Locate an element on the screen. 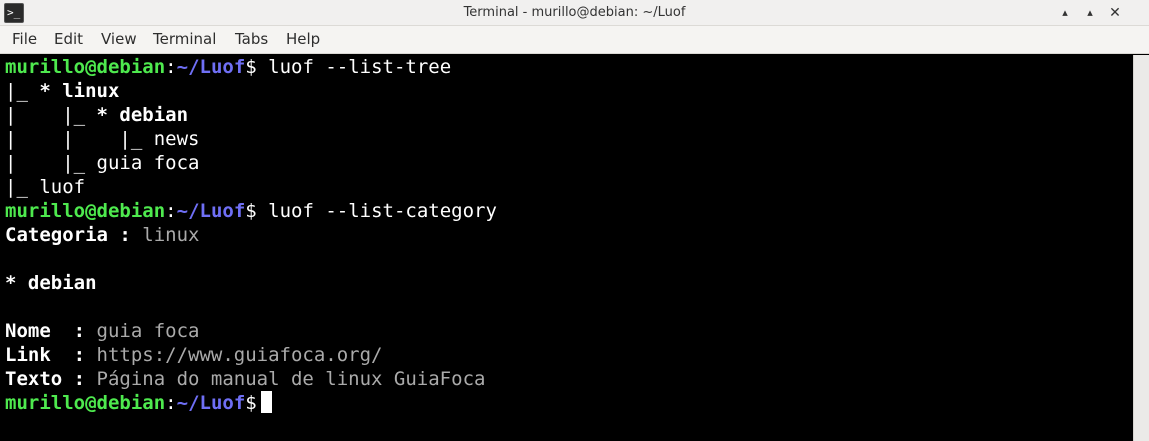  tree-line: |_ luof is located at coordinates (569, 187).